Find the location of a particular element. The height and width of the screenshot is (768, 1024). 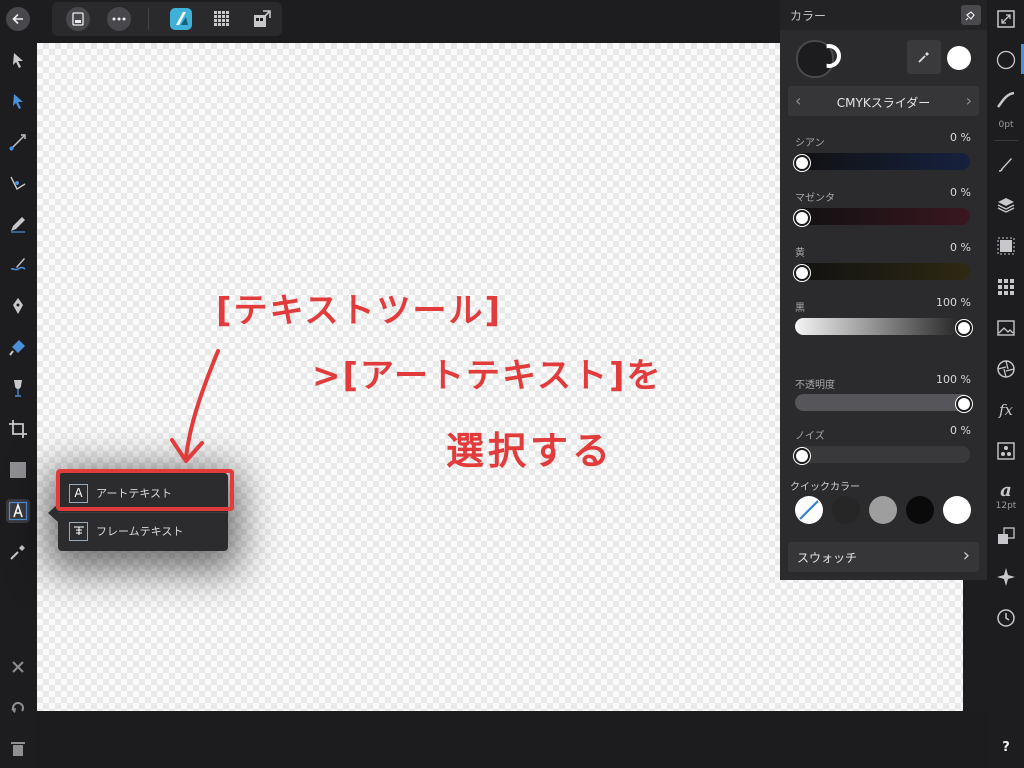

back-button is located at coordinates (18, 19).